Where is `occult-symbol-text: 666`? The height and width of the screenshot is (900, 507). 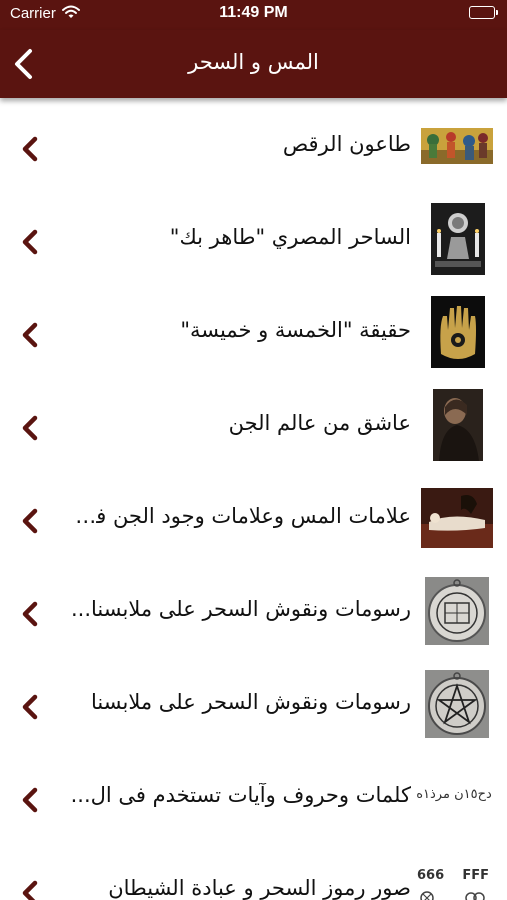 occult-symbol-text: 666 is located at coordinates (431, 875).